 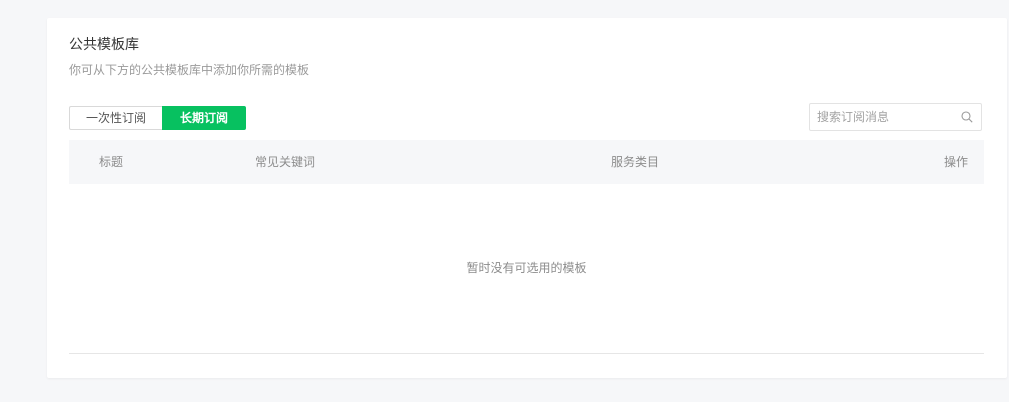 What do you see at coordinates (967, 117) in the screenshot?
I see `search-icon` at bounding box center [967, 117].